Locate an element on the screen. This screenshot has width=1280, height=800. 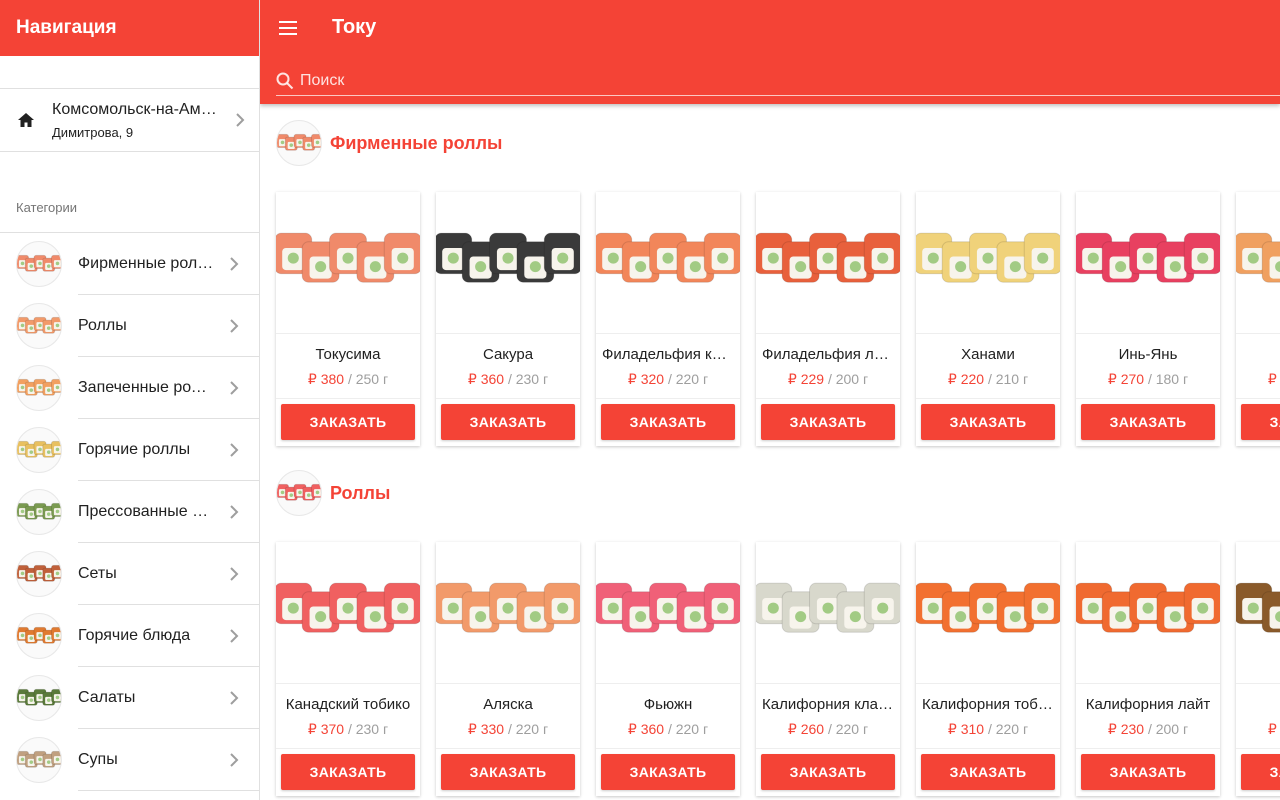
product-name: Сакура is located at coordinates (1258, 354).